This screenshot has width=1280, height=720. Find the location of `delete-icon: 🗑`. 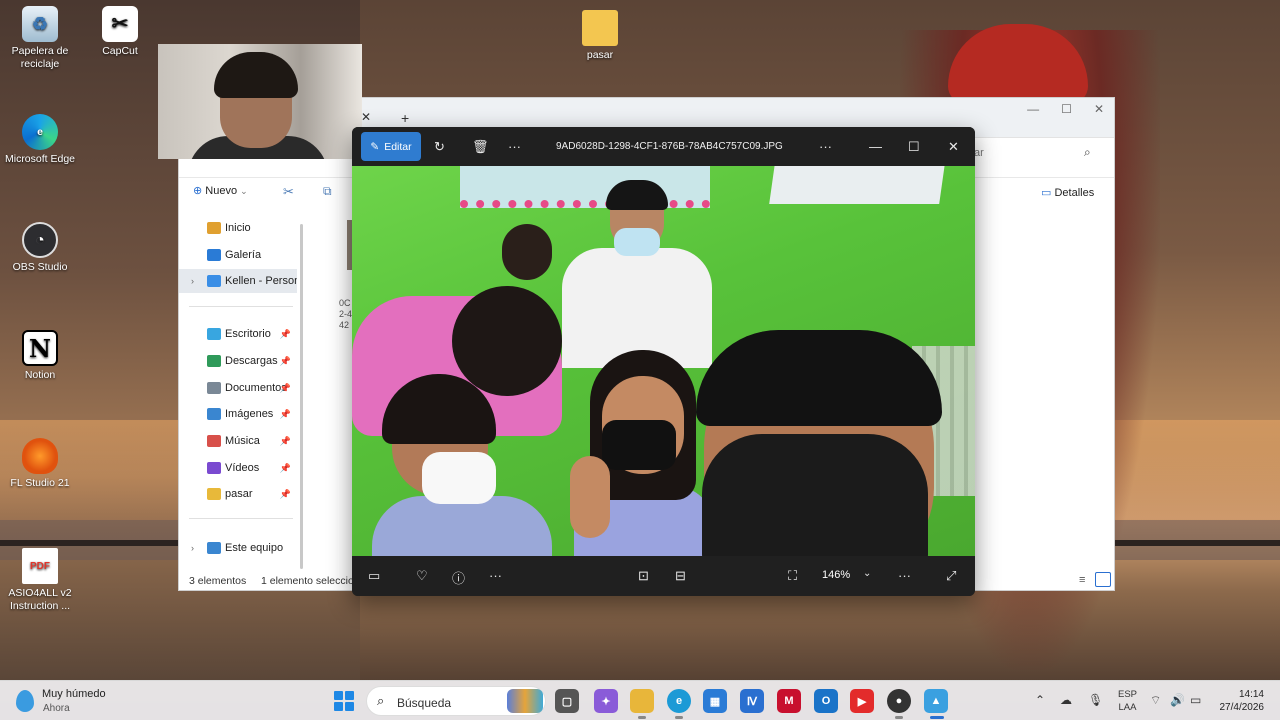

delete-icon: 🗑 is located at coordinates (480, 147).